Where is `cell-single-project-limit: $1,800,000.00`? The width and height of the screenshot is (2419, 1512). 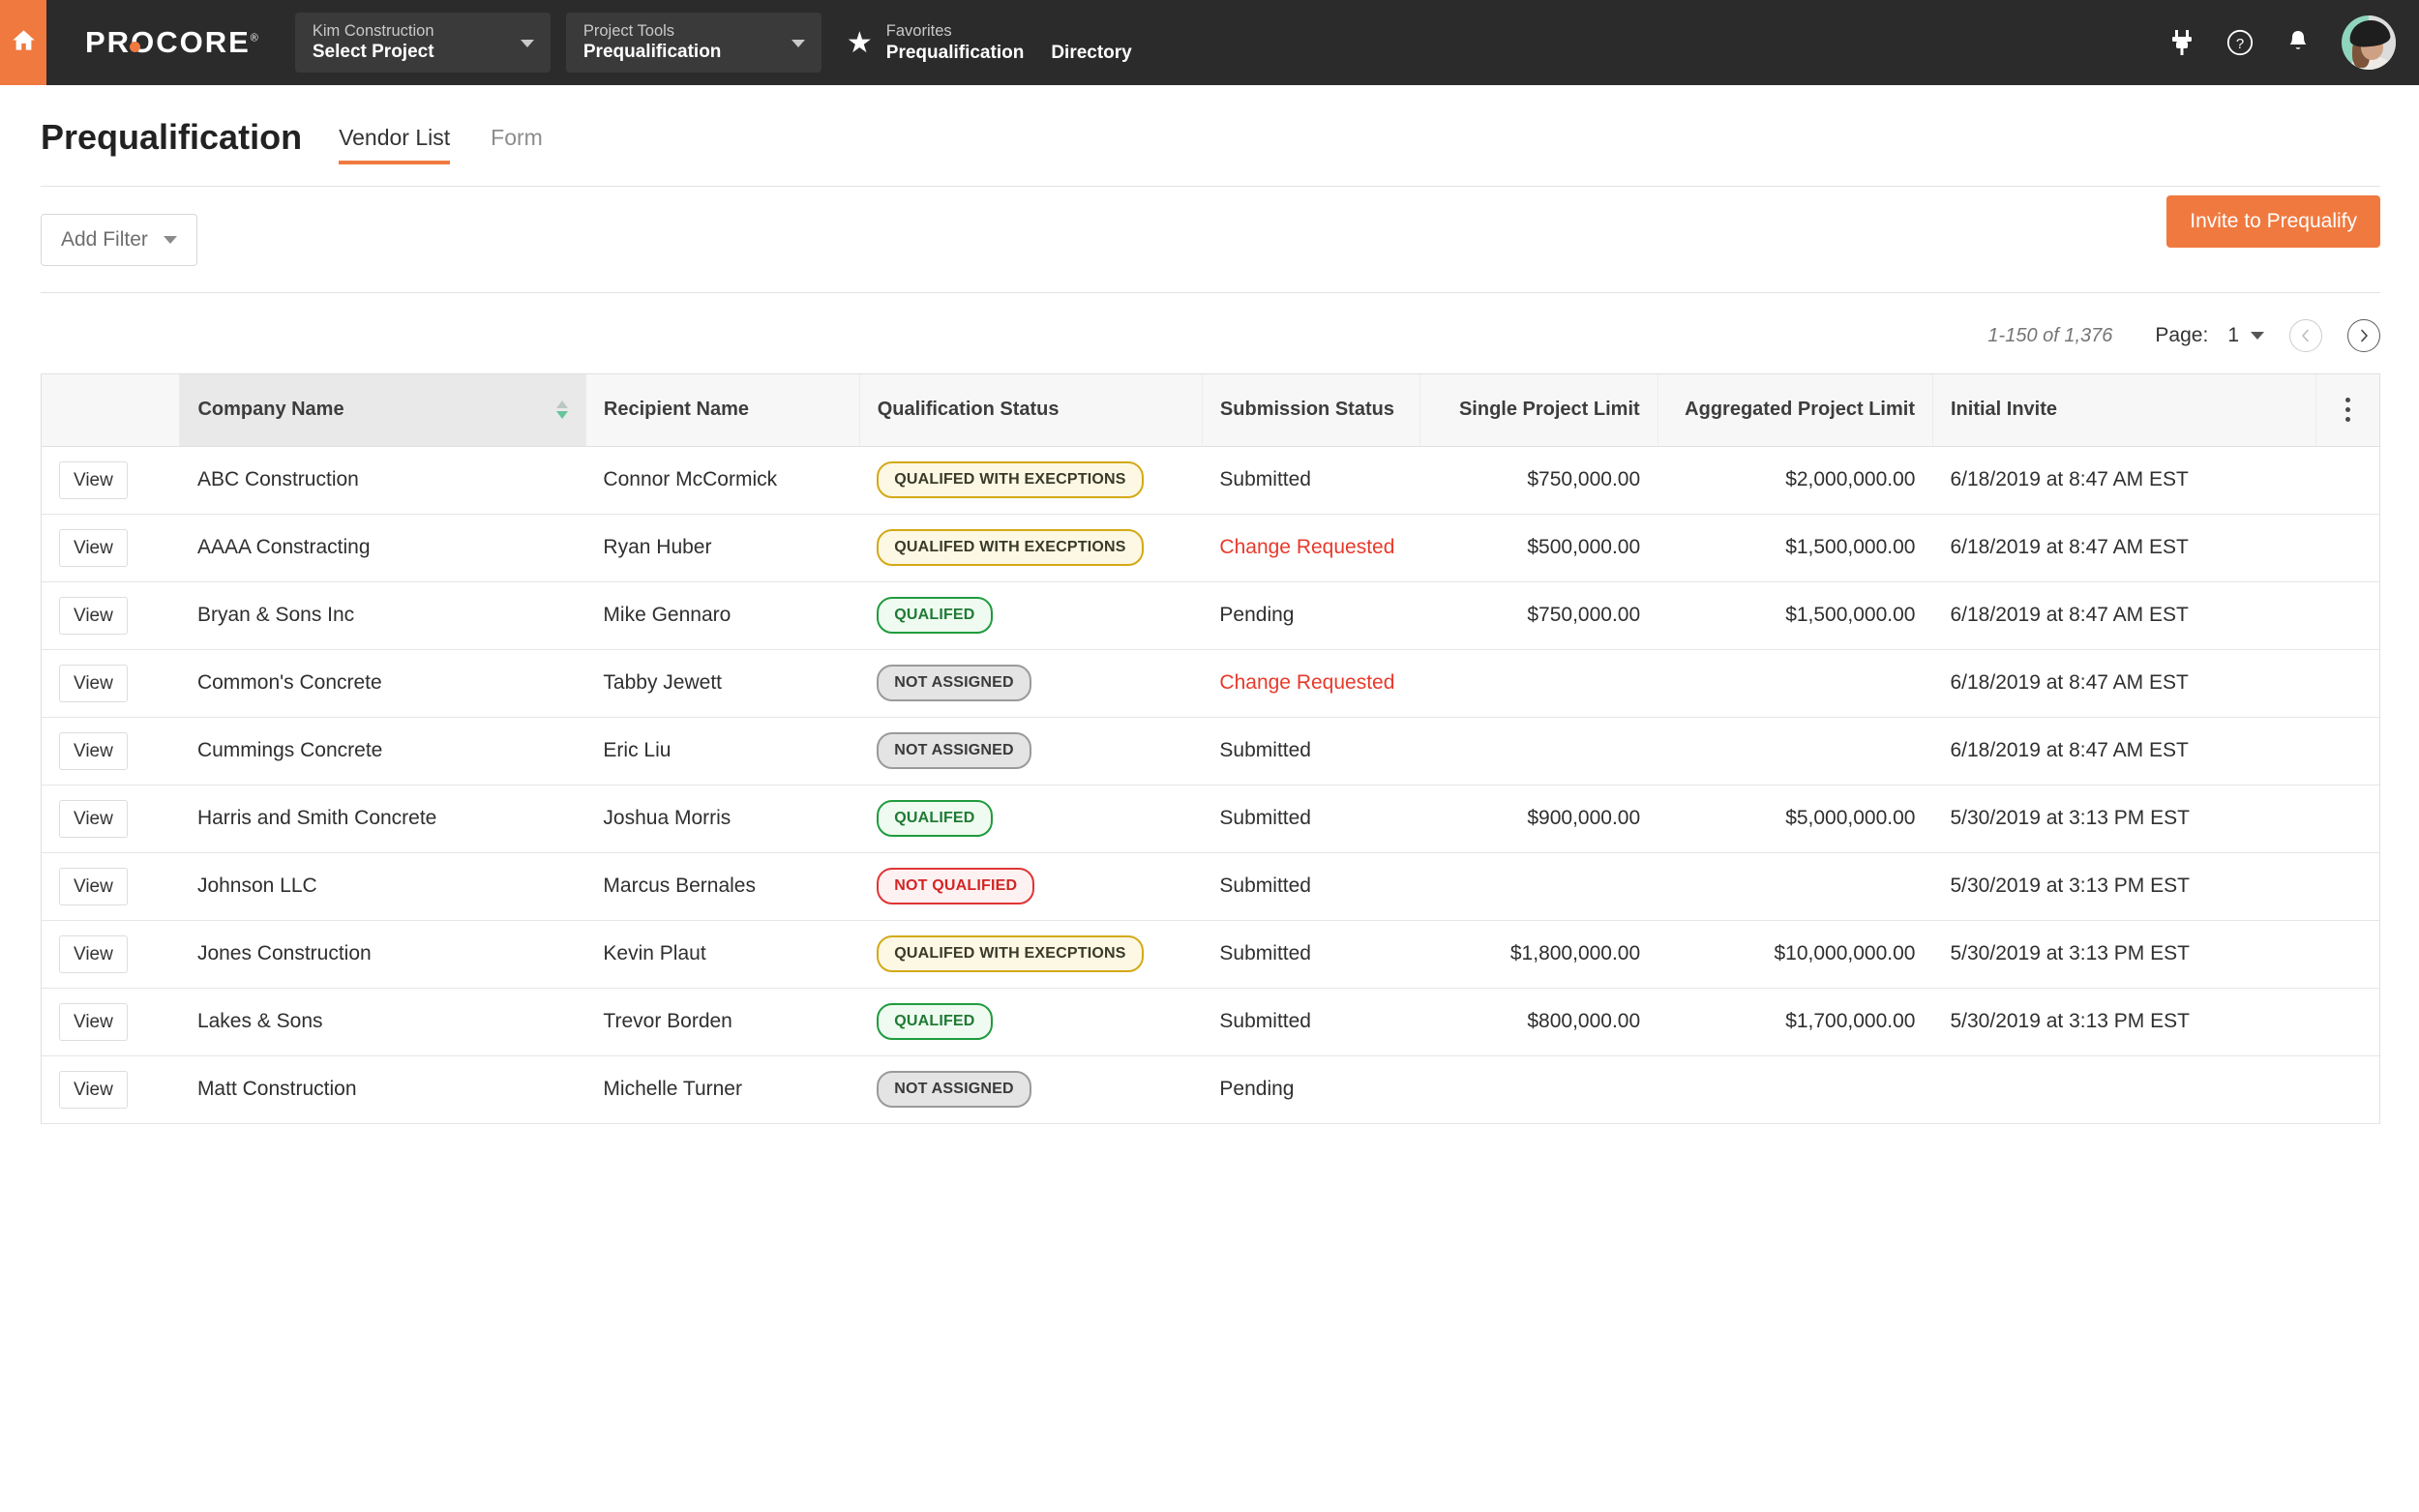
cell-single-project-limit: $1,800,000.00 is located at coordinates (1539, 955).